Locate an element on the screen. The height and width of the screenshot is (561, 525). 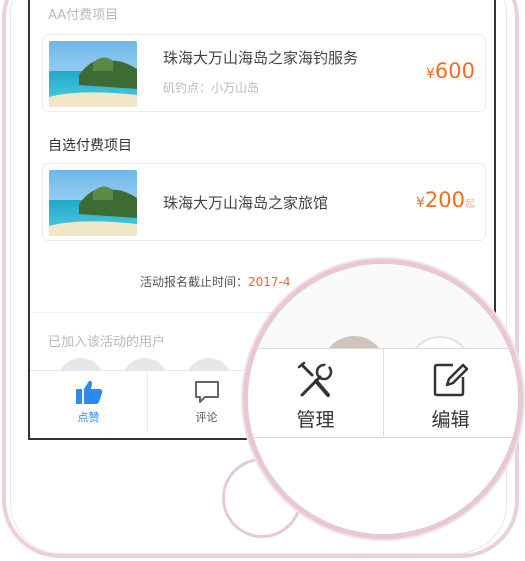
price-value: 200 is located at coordinates (444, 200).